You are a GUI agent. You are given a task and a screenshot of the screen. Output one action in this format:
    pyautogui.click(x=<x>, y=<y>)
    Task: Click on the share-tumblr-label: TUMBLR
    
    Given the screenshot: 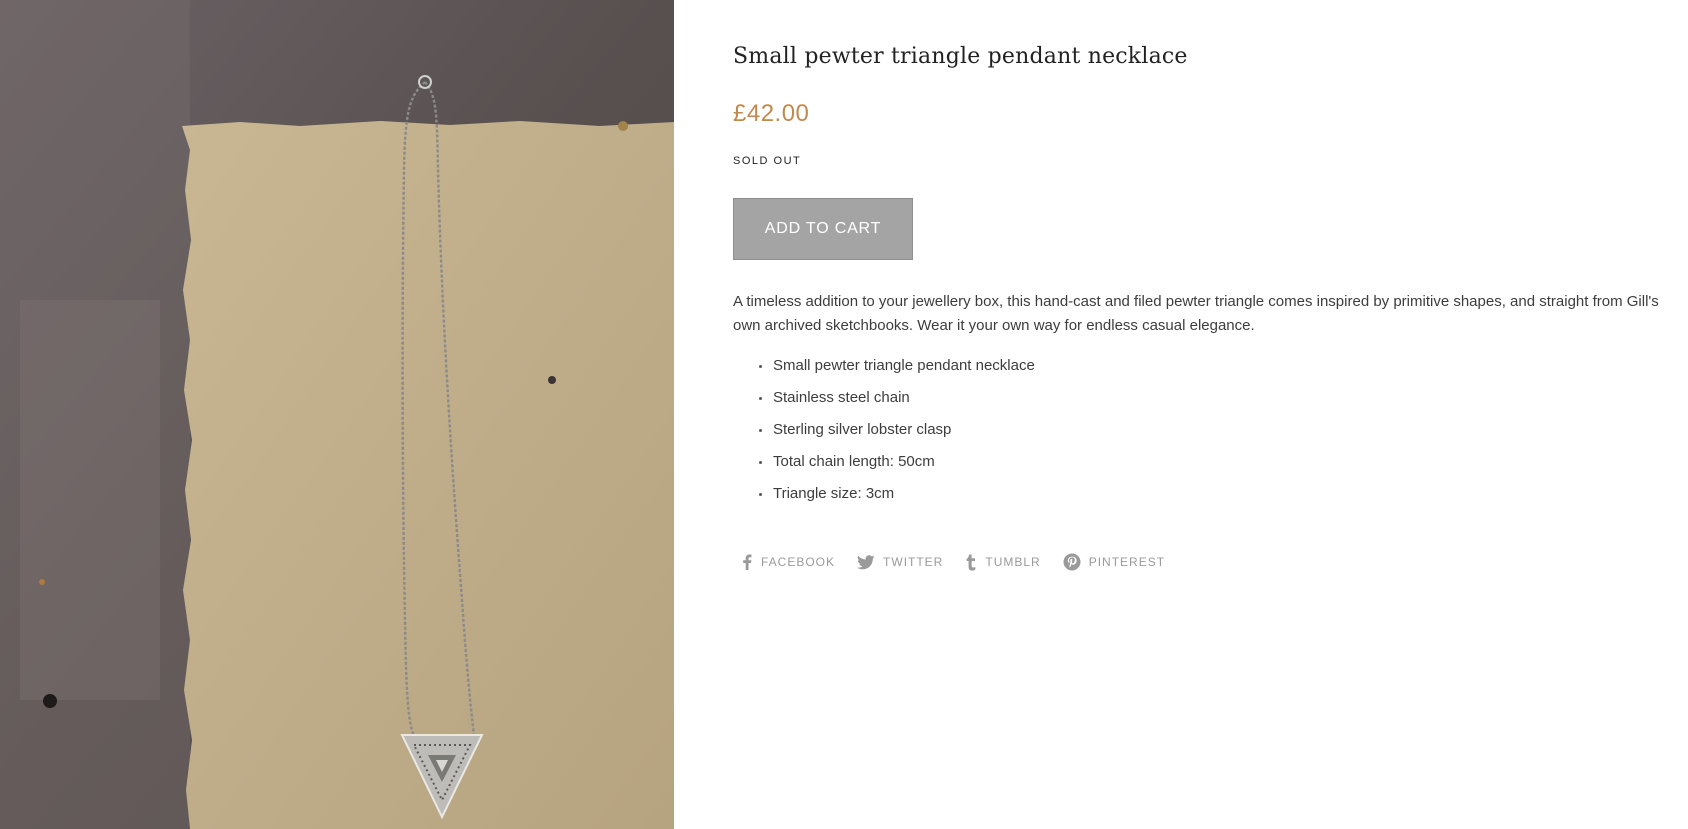 What is the action you would take?
    pyautogui.click(x=1013, y=562)
    